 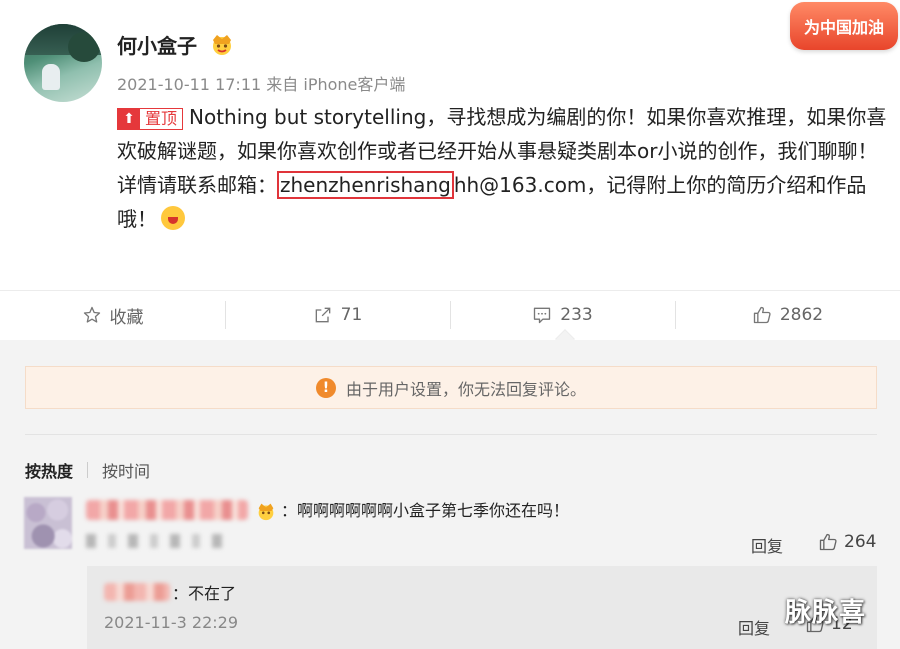 What do you see at coordinates (451, 387) in the screenshot?
I see `reply-disabled-notice: ! 由于用户设置，你无法回复评论。` at bounding box center [451, 387].